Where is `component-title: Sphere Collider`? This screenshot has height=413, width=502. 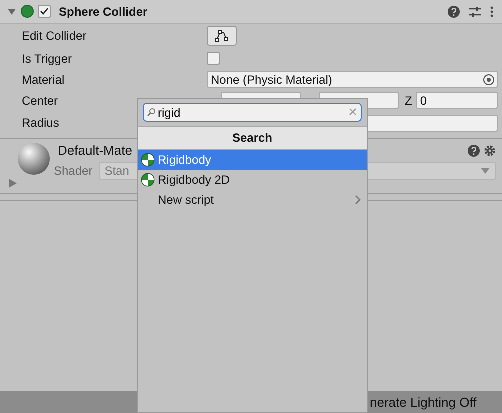
component-title: Sphere Collider is located at coordinates (104, 11).